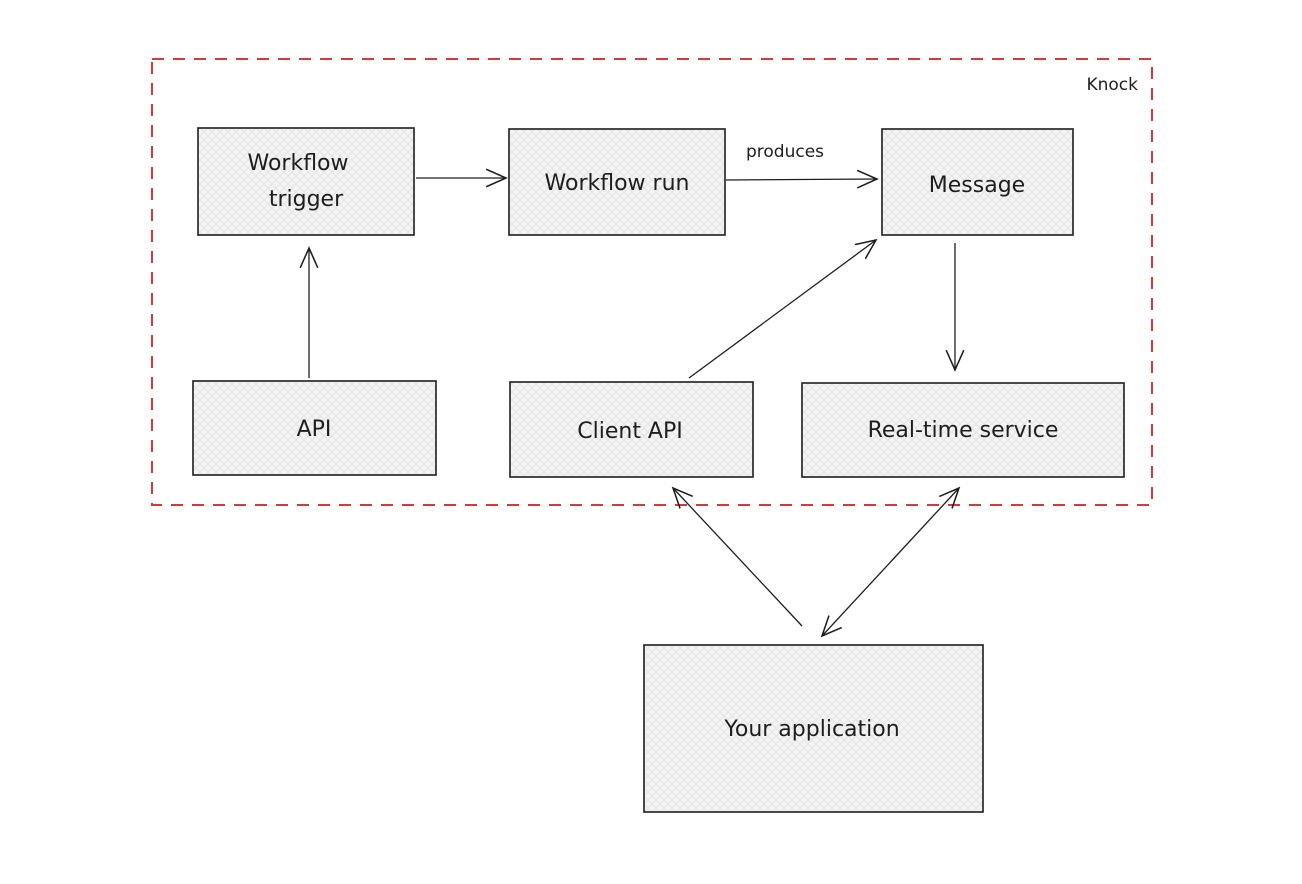 This screenshot has width=1302, height=884. I want to click on edge-client-api-to-message, so click(782, 309).